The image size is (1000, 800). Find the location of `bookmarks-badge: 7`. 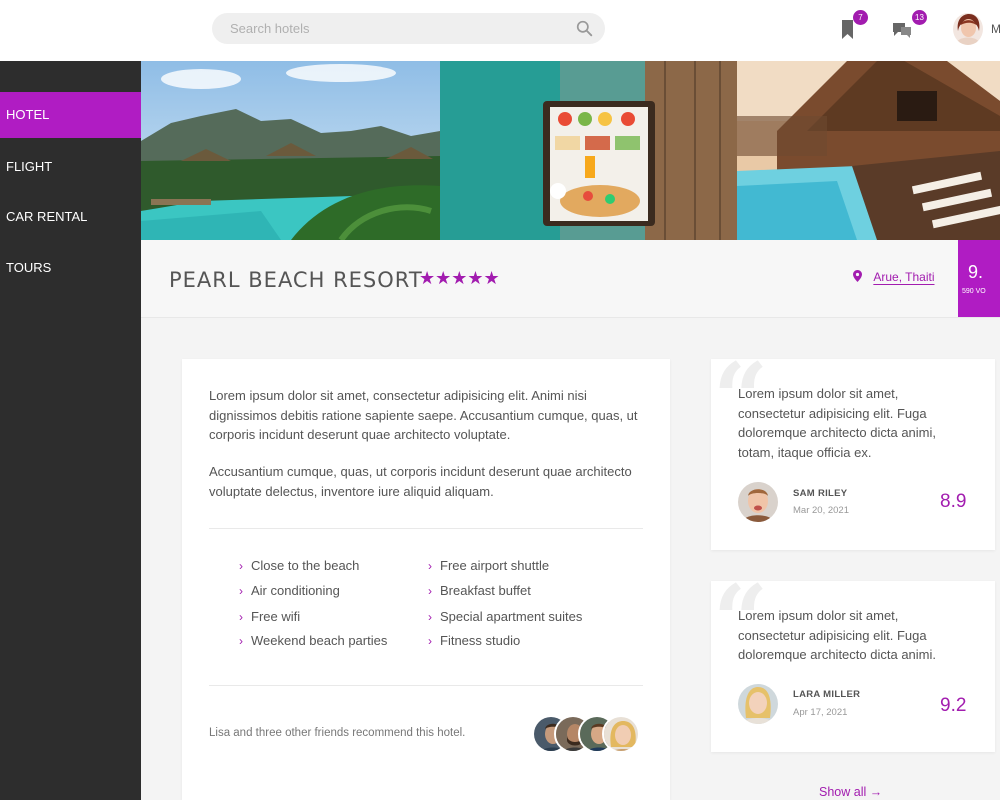

bookmarks-badge: 7 is located at coordinates (860, 17).